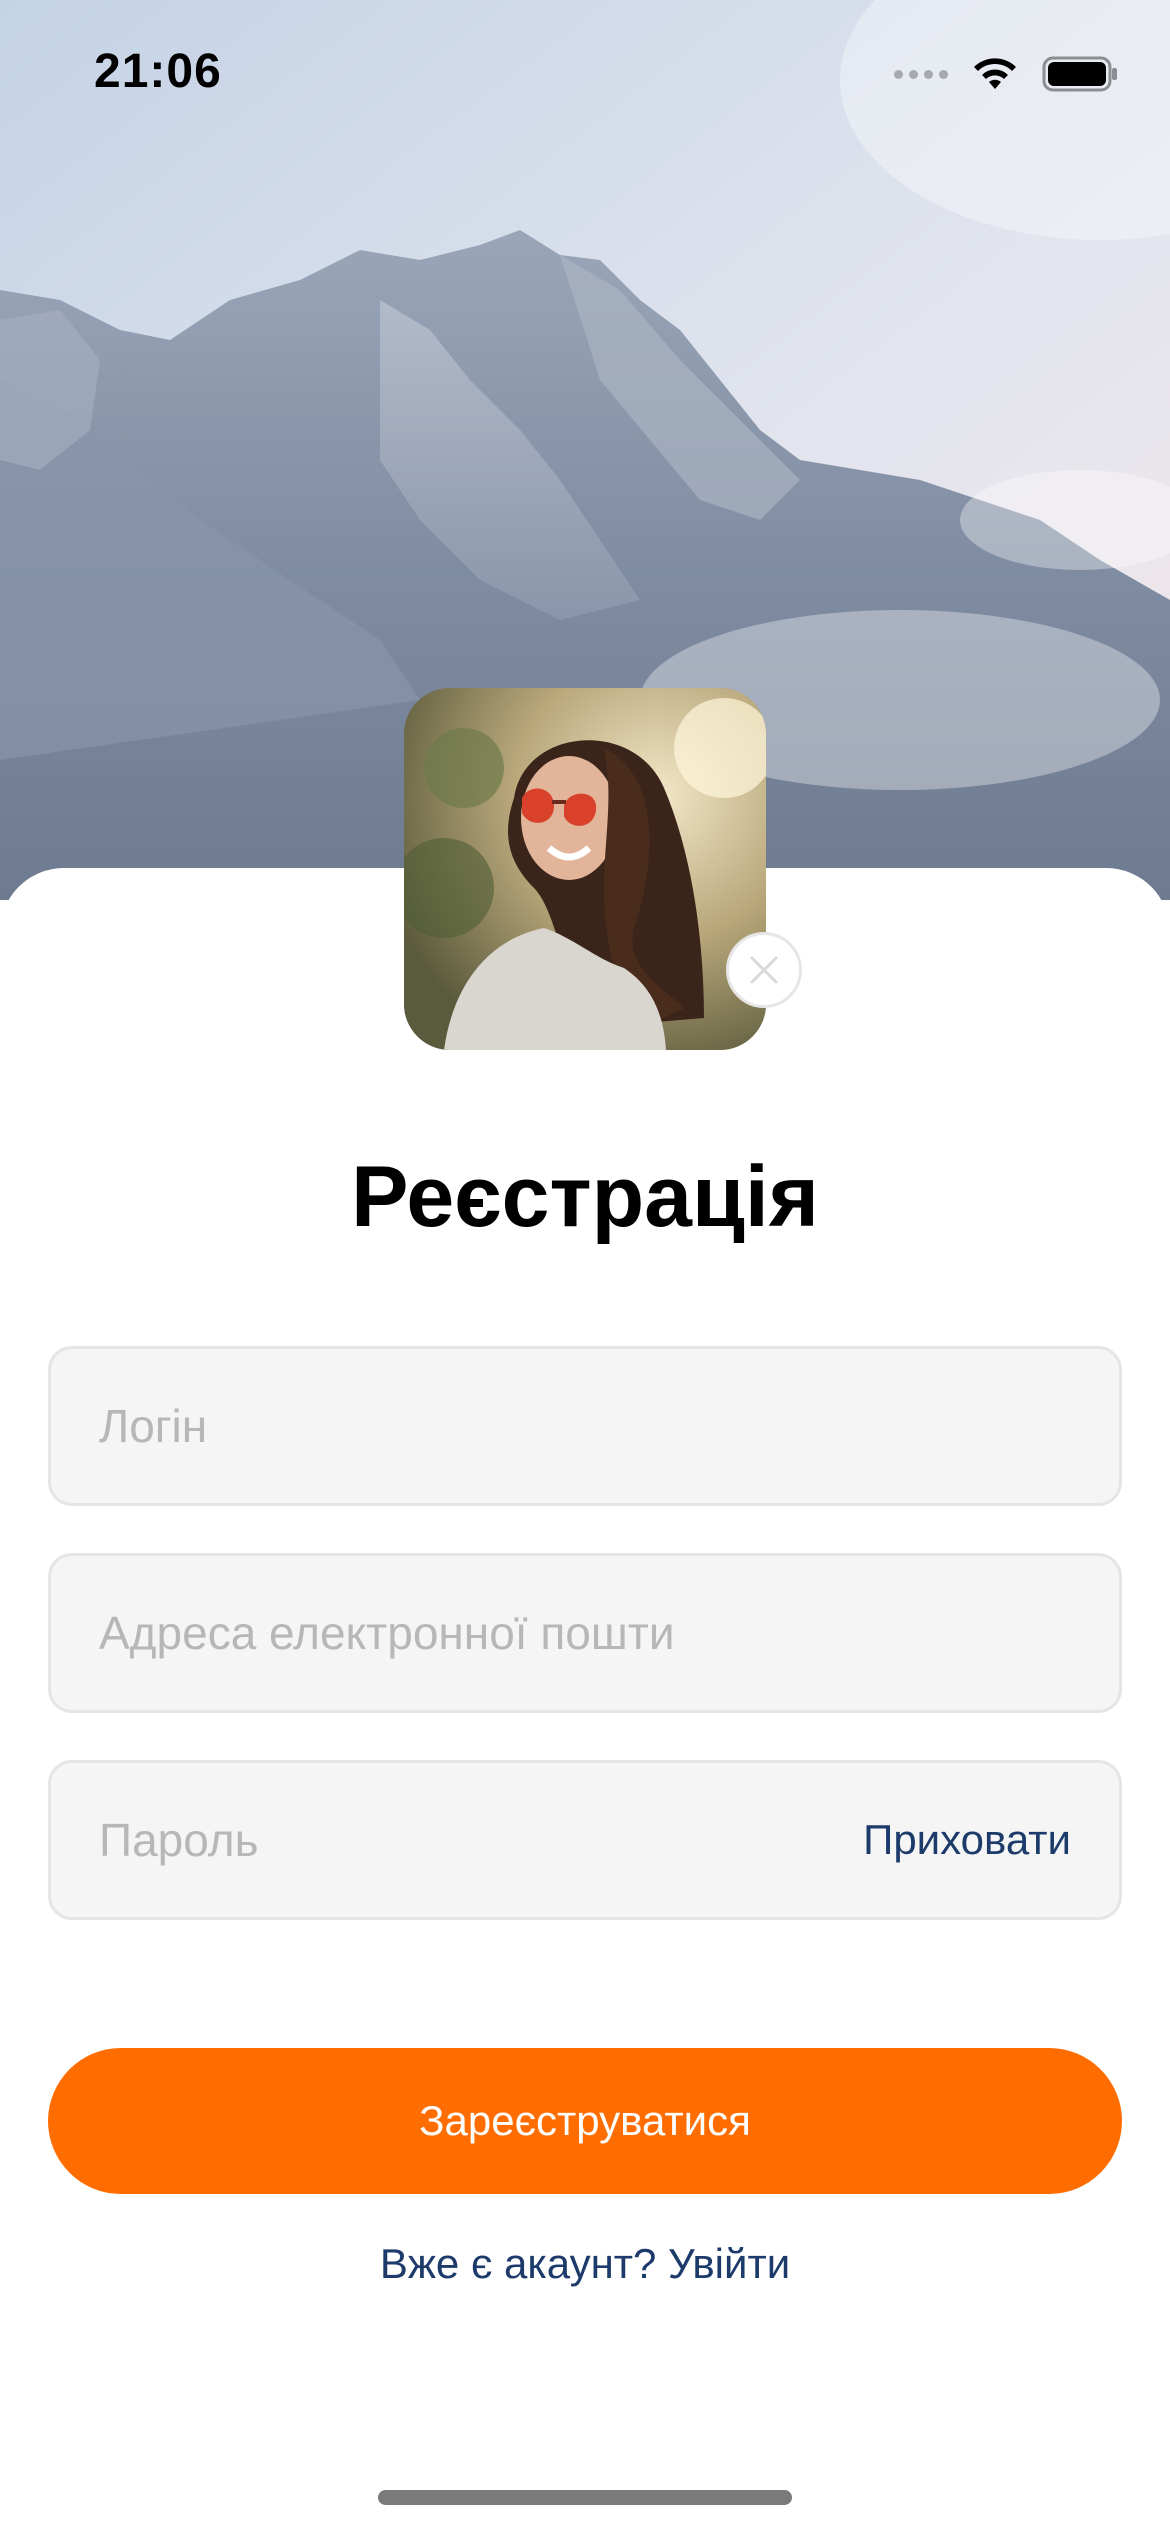 This screenshot has width=1170, height=2532. What do you see at coordinates (585, 2121) in the screenshot?
I see `register-button: Зареєструватися` at bounding box center [585, 2121].